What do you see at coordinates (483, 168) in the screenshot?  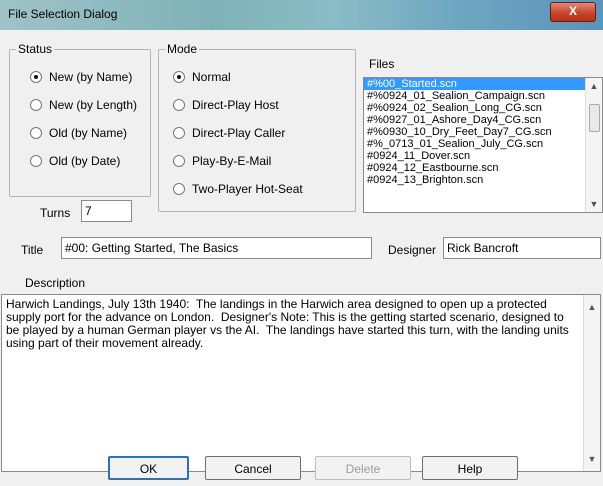 I see `list-item: #0924_12_Eastbourne.scn` at bounding box center [483, 168].